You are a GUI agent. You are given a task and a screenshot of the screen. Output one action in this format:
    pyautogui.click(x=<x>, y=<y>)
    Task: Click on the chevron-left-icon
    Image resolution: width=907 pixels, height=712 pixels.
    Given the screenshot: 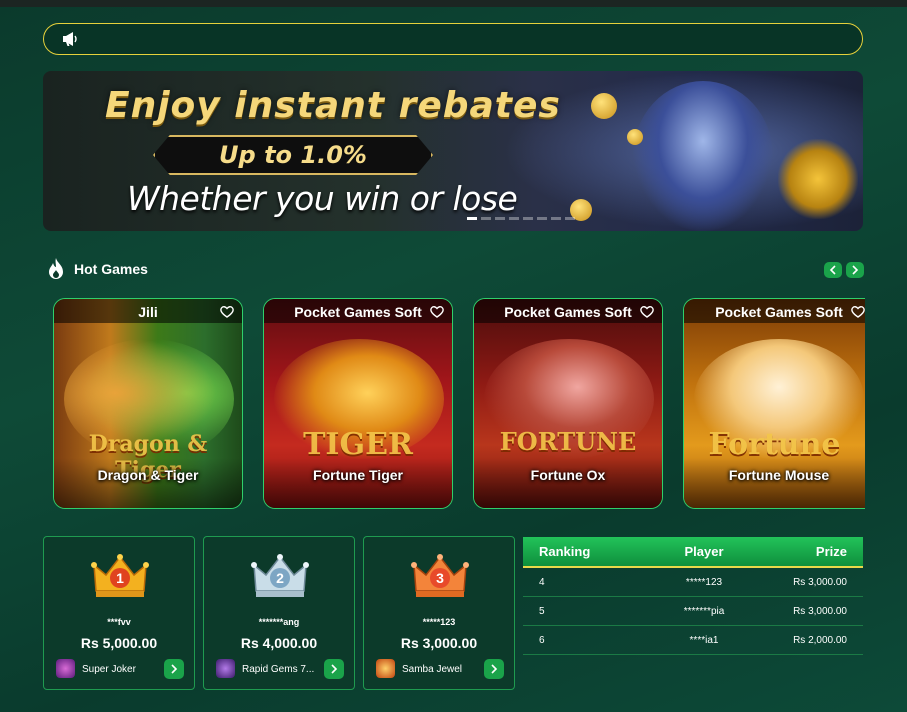 What is the action you would take?
    pyautogui.click(x=832, y=270)
    